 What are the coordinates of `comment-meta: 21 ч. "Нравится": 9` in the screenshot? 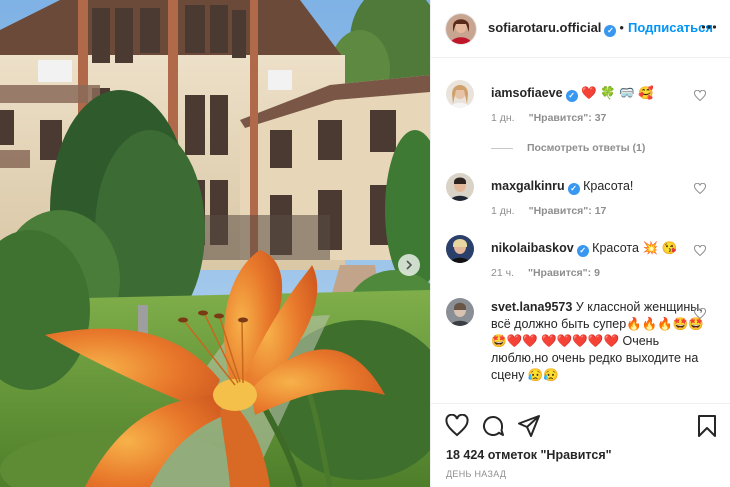 It's located at (545, 273).